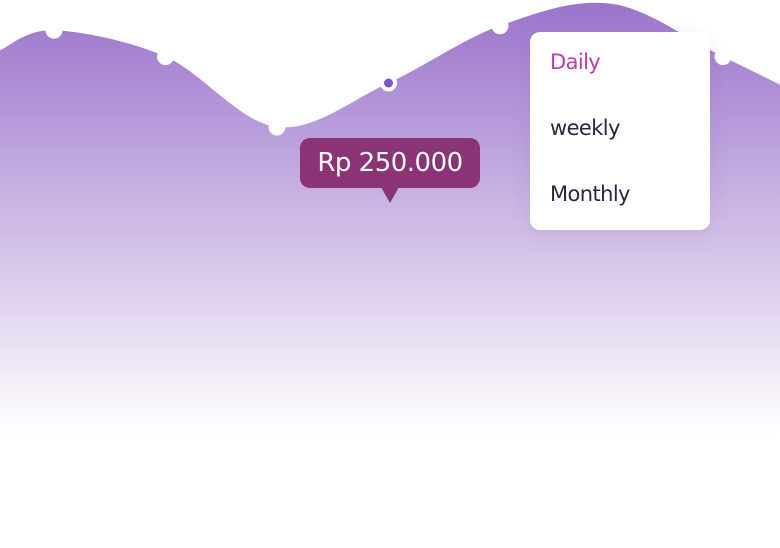 The height and width of the screenshot is (548, 780). Describe the element at coordinates (575, 62) in the screenshot. I see `period-option-daily: Daily` at that location.